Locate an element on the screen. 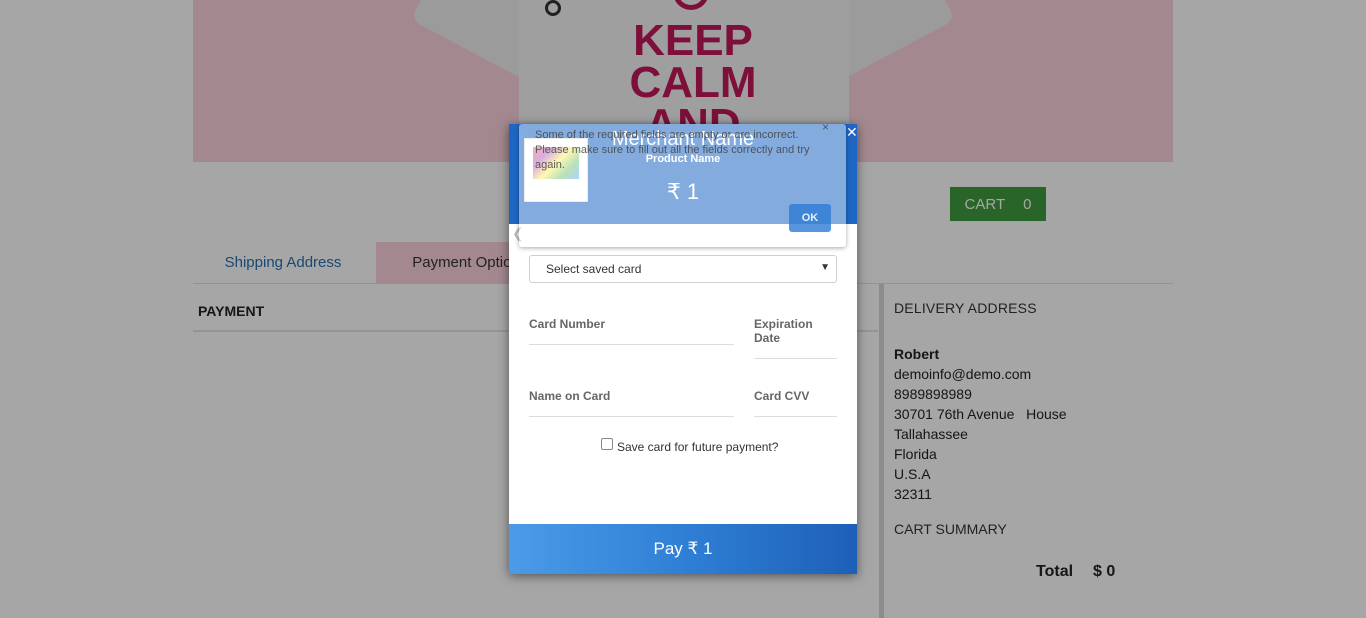  saved-card-value: Select saved card is located at coordinates (594, 269).